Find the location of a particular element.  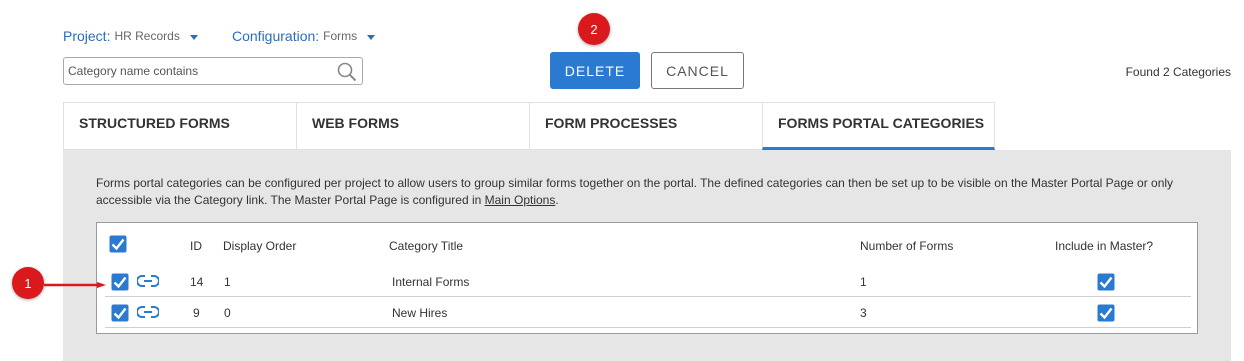

project-selector: Project: HR Records is located at coordinates (130, 36).